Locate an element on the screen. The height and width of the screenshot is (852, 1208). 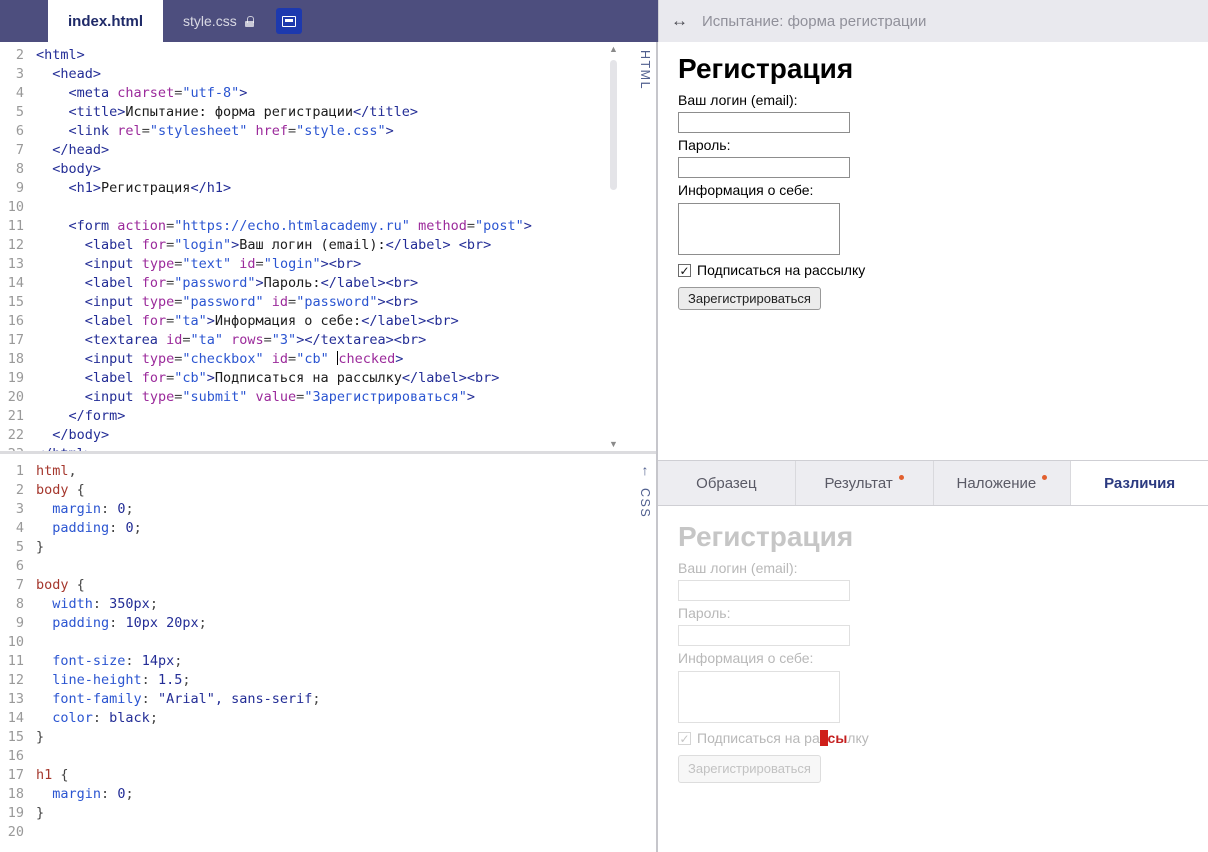
line-text: color: black; is located at coordinates (97, 718).